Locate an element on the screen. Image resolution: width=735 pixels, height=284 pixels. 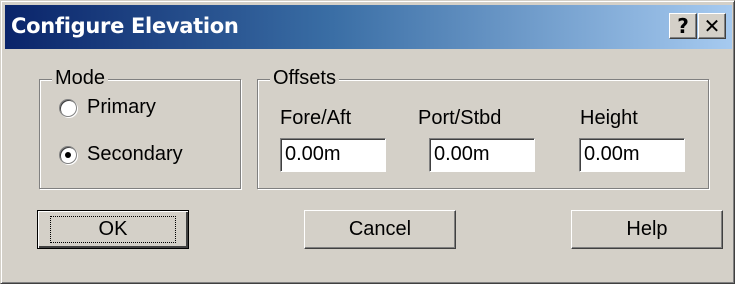
radio-circle-selected-icon is located at coordinates (68, 154).